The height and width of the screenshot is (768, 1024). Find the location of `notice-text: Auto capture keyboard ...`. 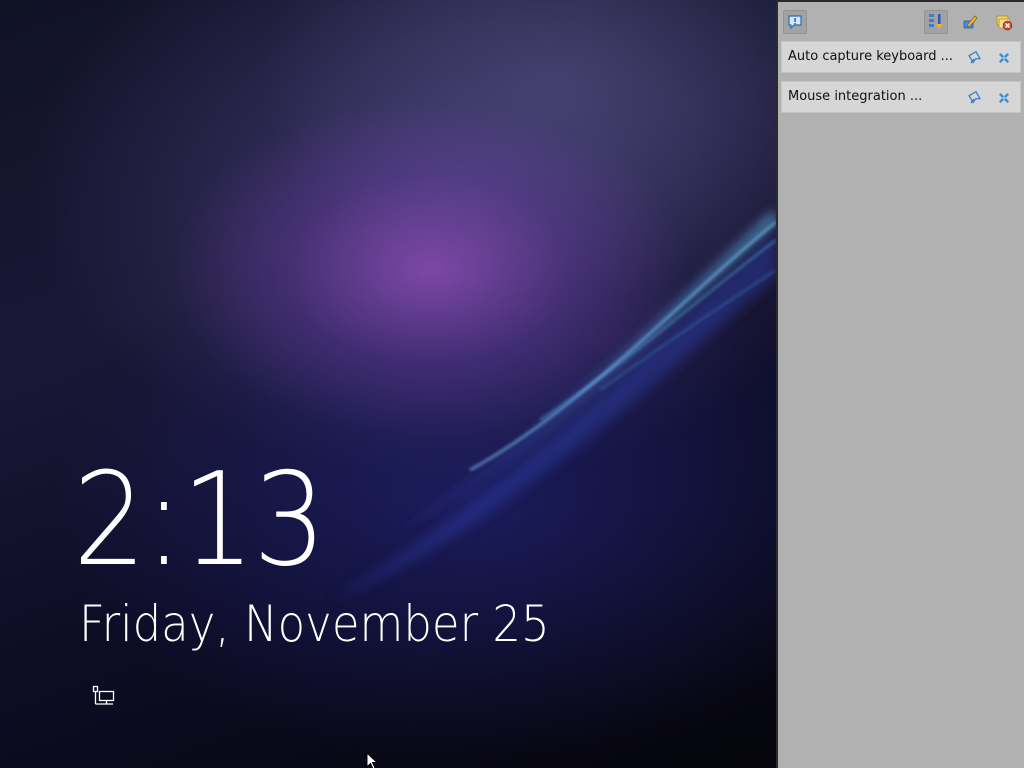

notice-text: Auto capture keyboard ... is located at coordinates (871, 56).